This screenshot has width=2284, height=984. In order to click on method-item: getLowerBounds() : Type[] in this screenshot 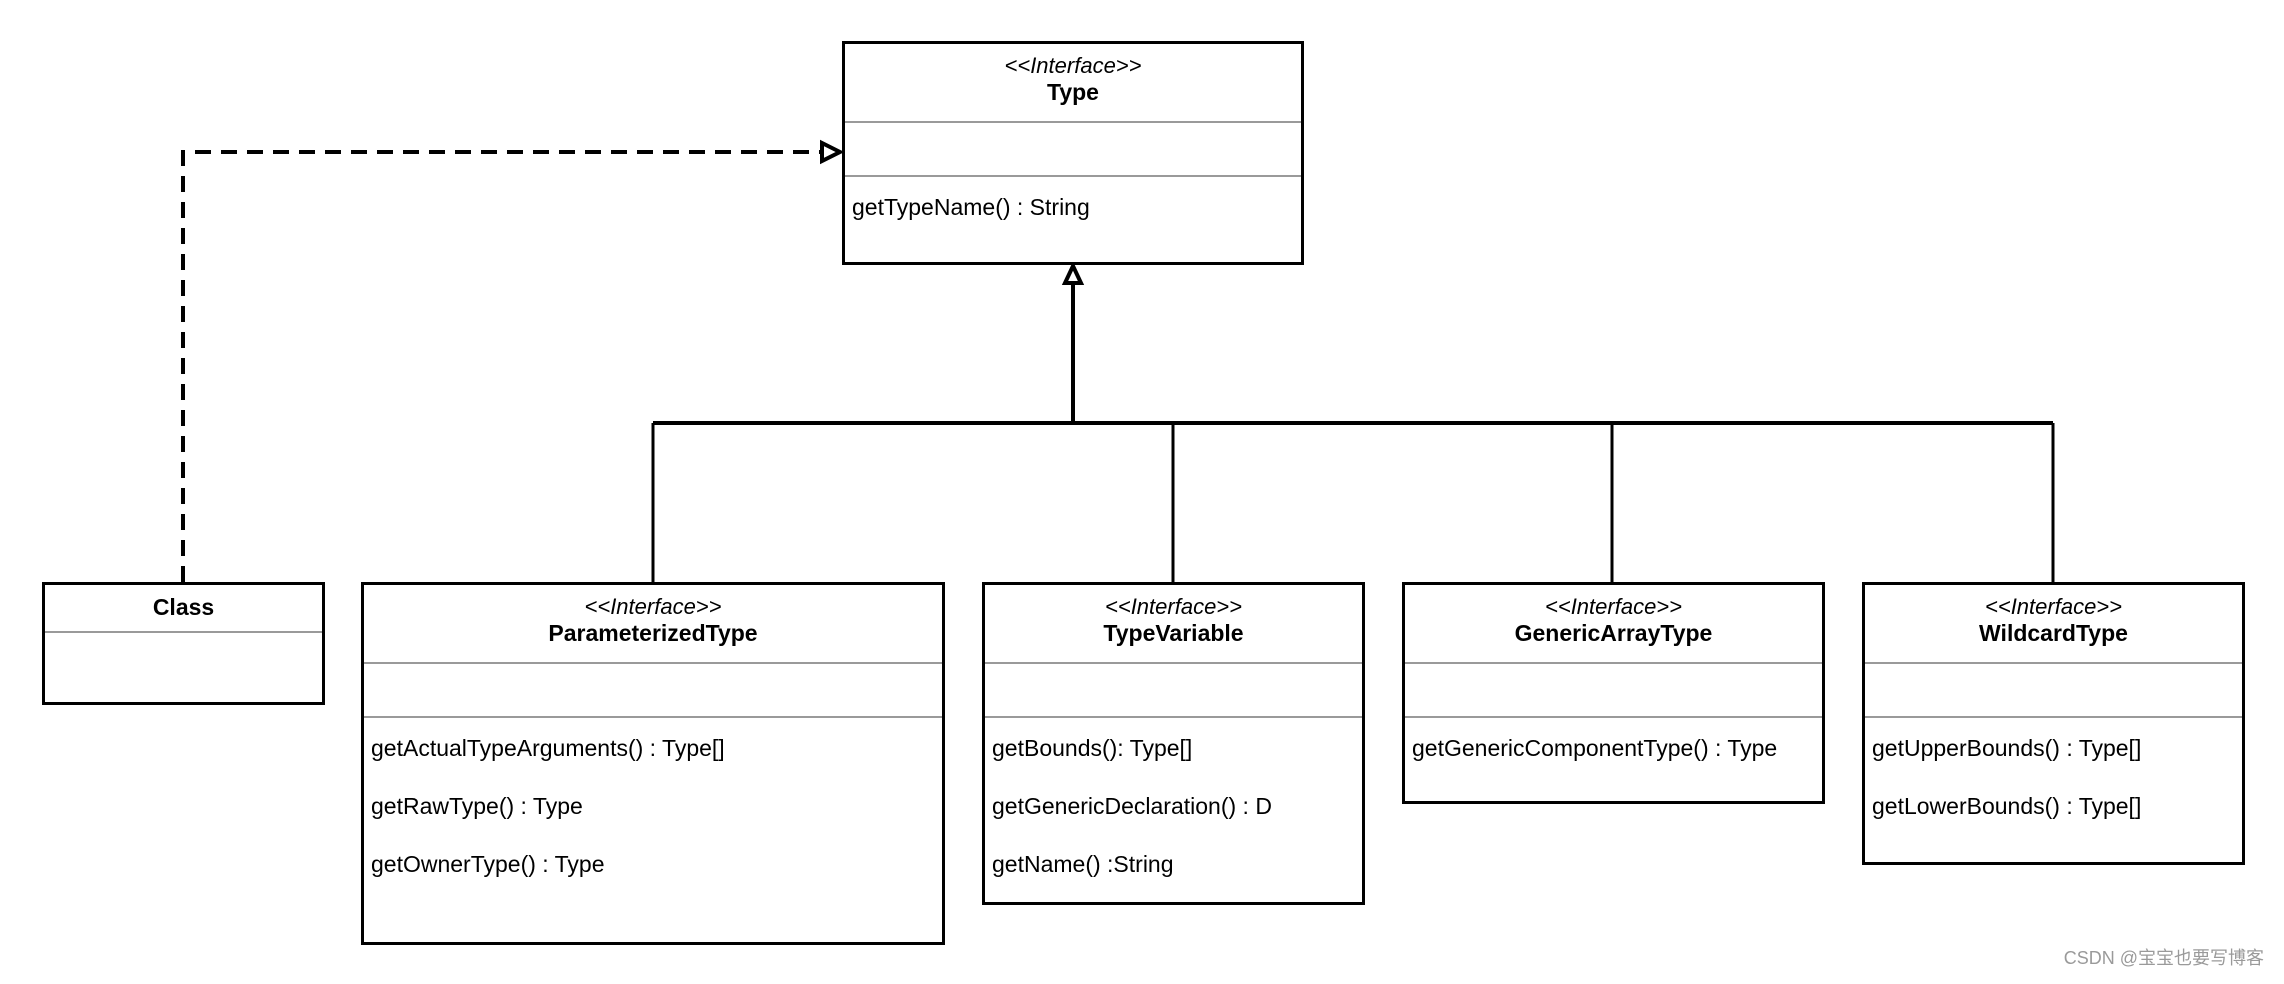, I will do `click(2007, 806)`.